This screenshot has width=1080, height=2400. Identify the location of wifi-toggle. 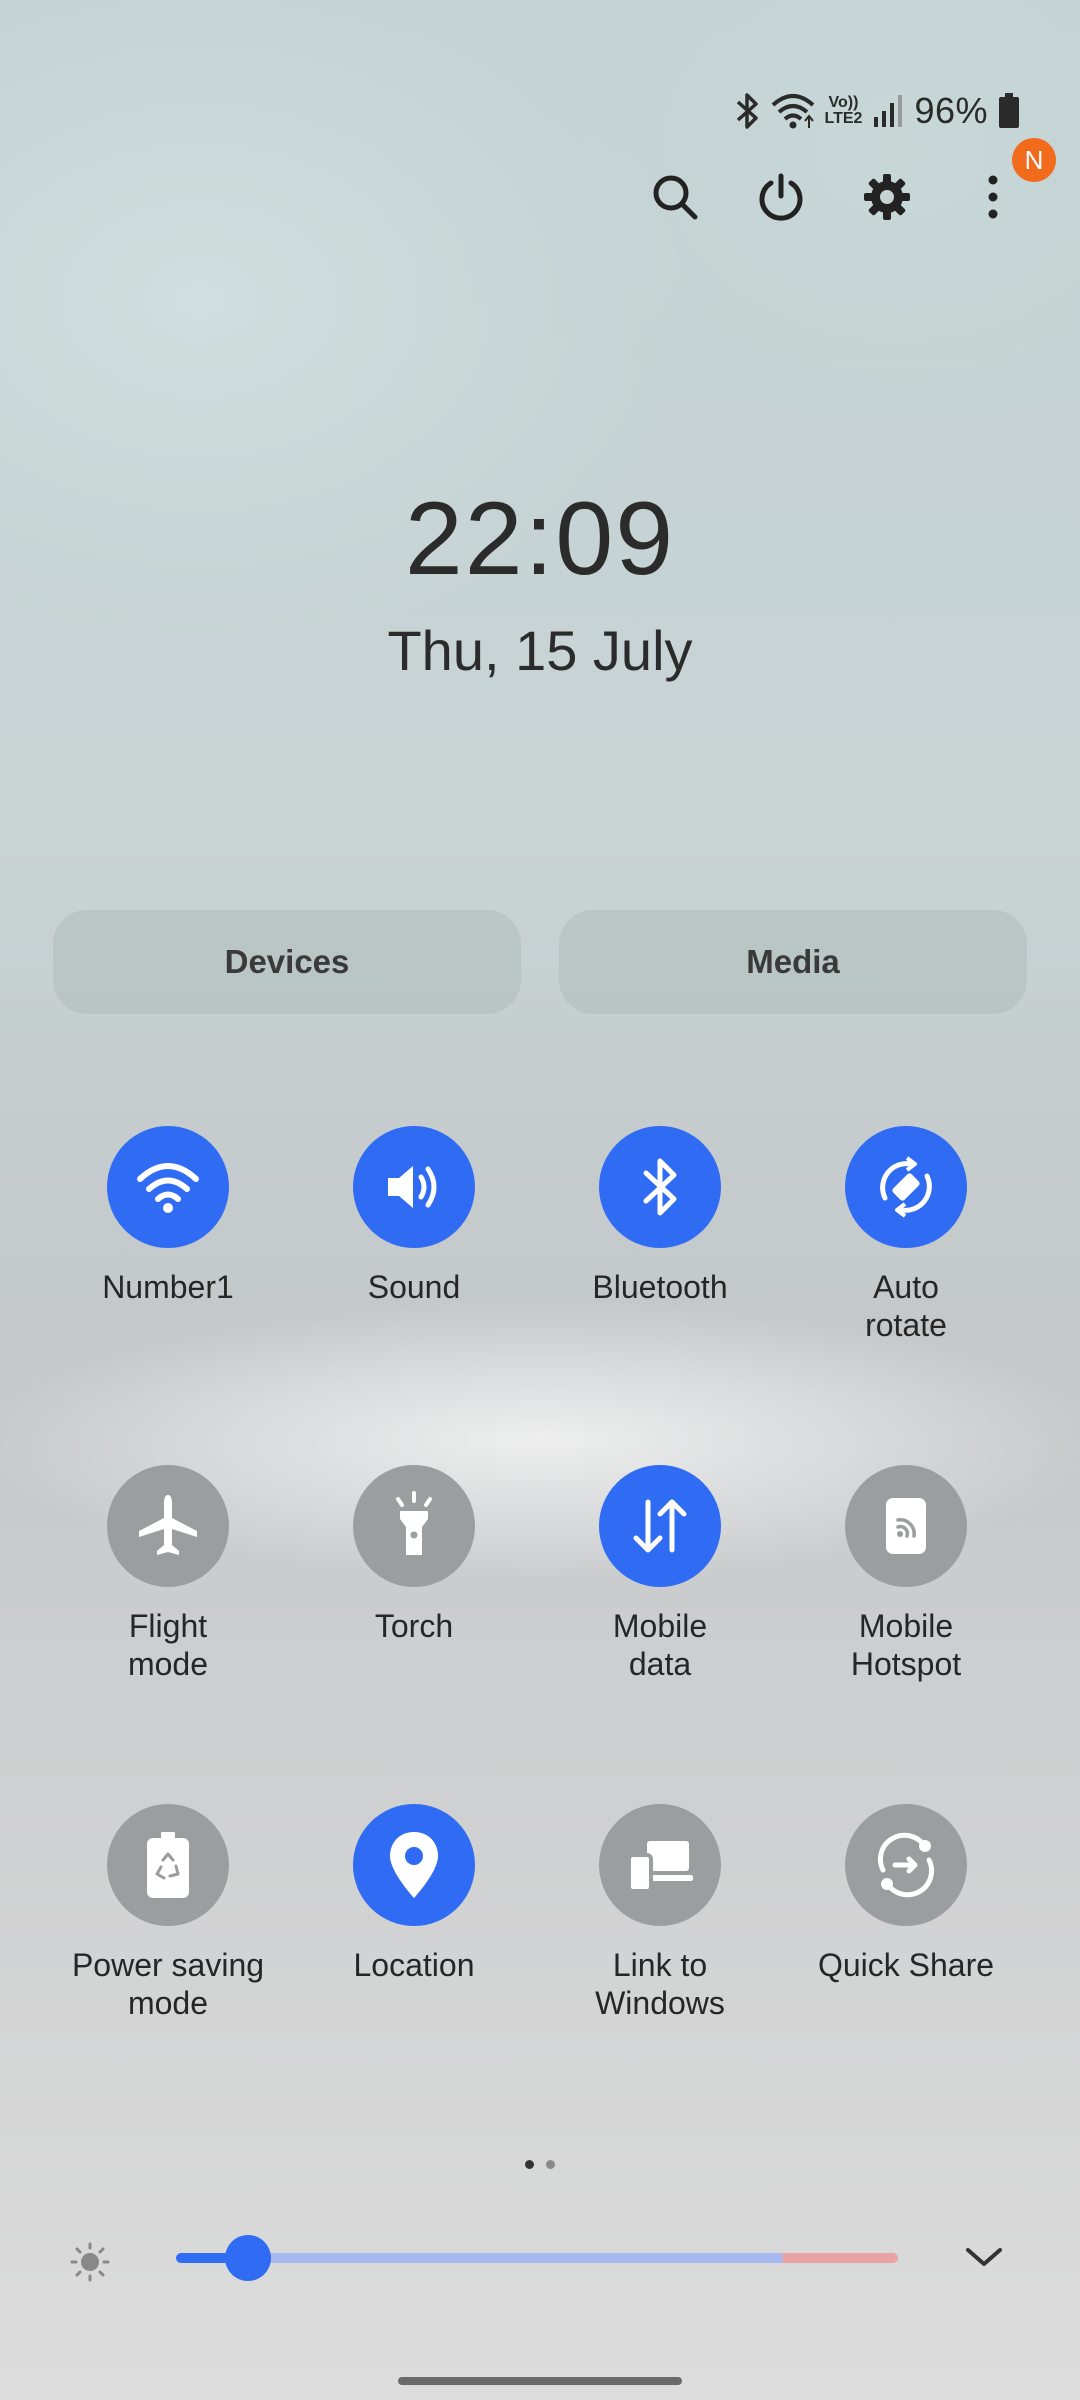
(168, 1187).